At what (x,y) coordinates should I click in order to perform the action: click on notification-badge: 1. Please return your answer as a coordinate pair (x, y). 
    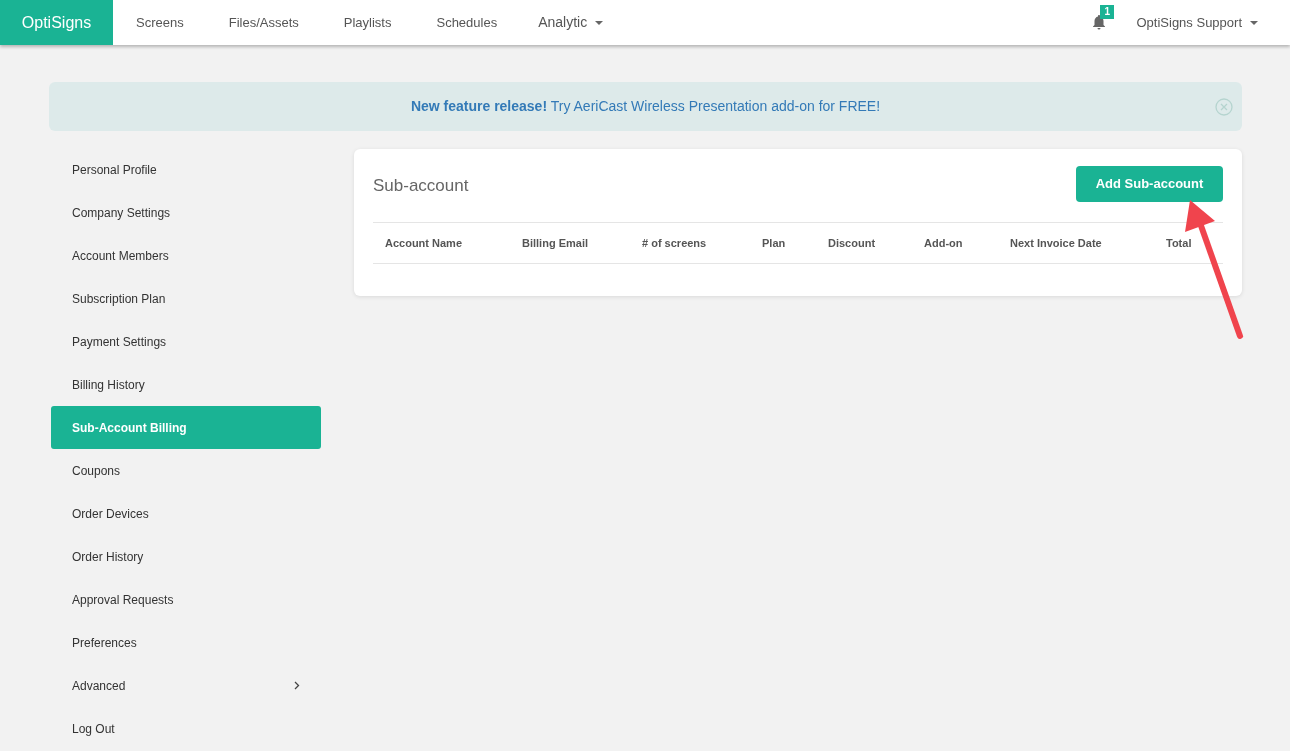
    Looking at the image, I should click on (1107, 12).